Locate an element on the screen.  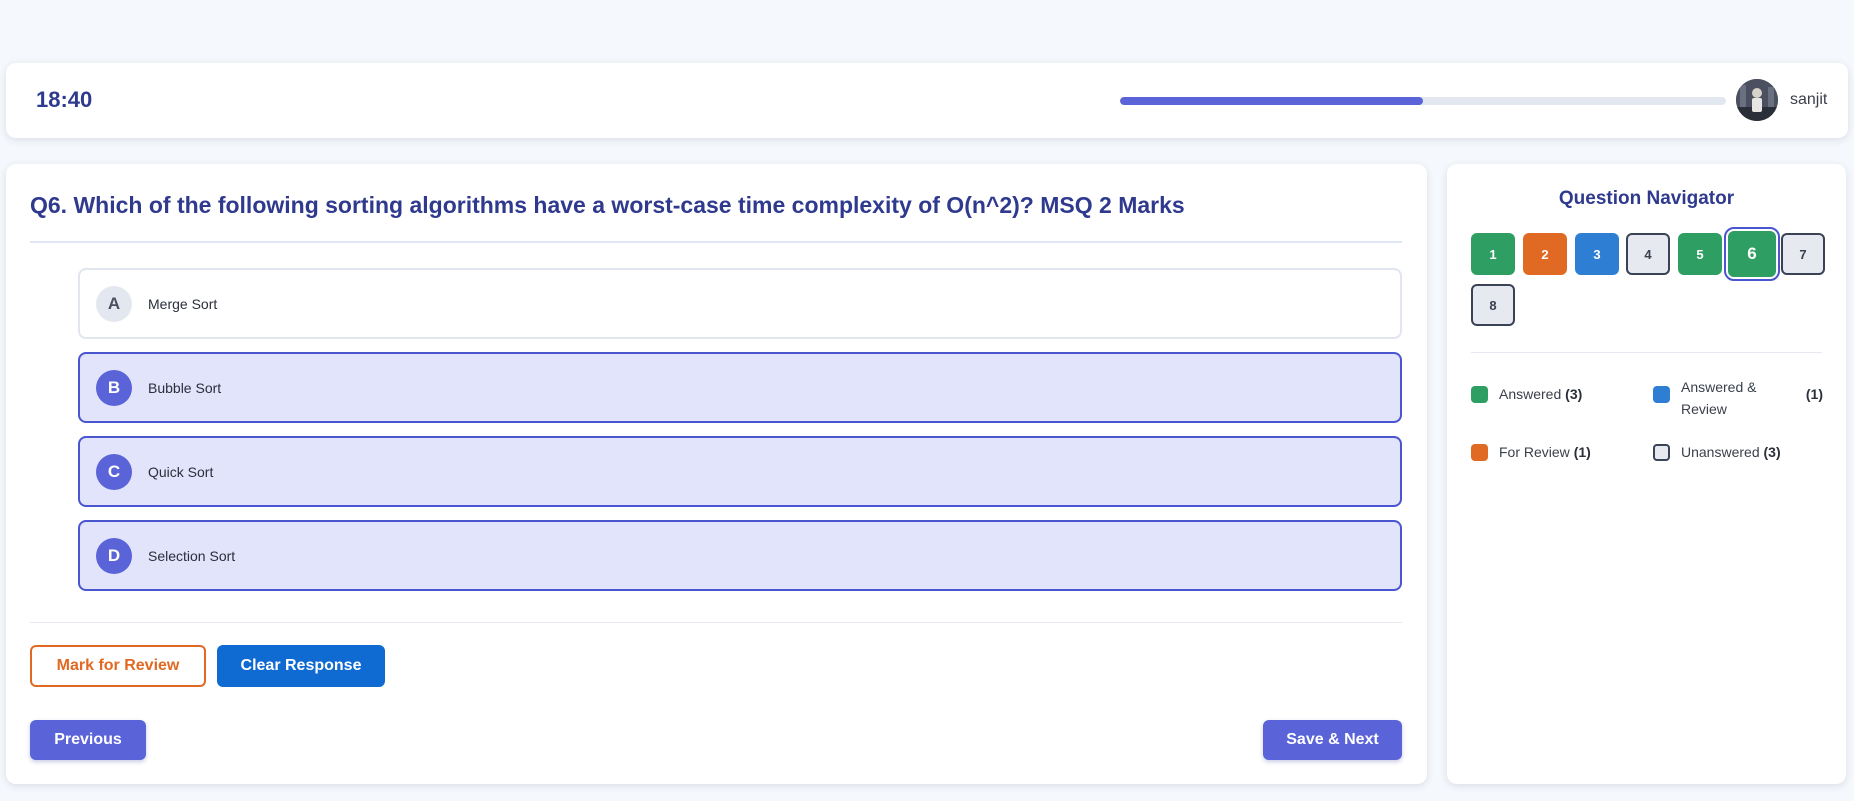
option-letter: B is located at coordinates (114, 387).